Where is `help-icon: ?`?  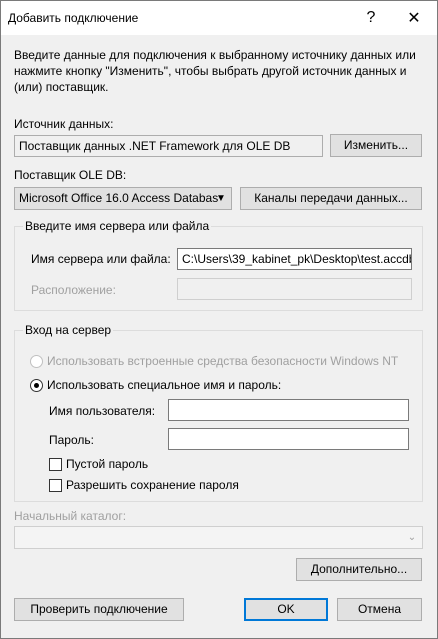 help-icon: ? is located at coordinates (371, 18).